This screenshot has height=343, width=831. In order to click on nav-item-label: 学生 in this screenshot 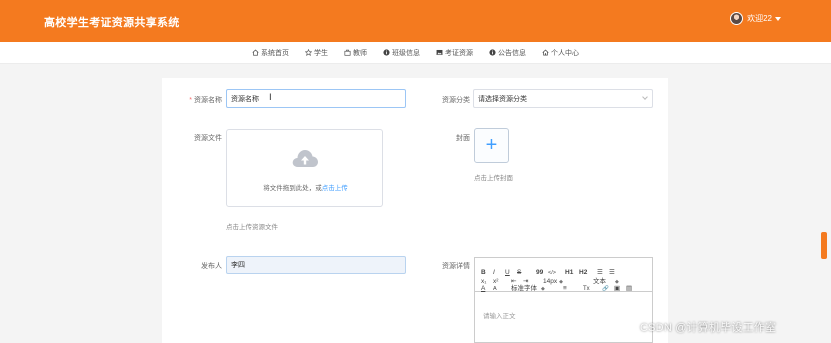, I will do `click(321, 53)`.